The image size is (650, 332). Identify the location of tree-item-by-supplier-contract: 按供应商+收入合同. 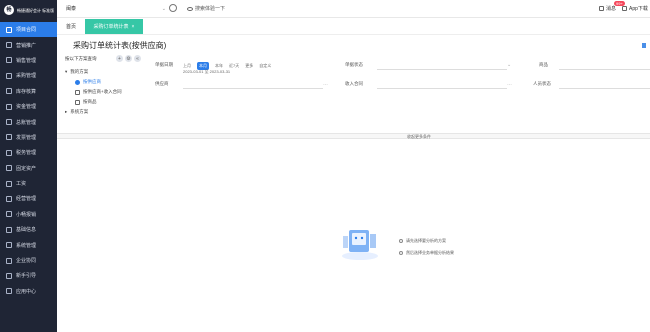
(103, 92).